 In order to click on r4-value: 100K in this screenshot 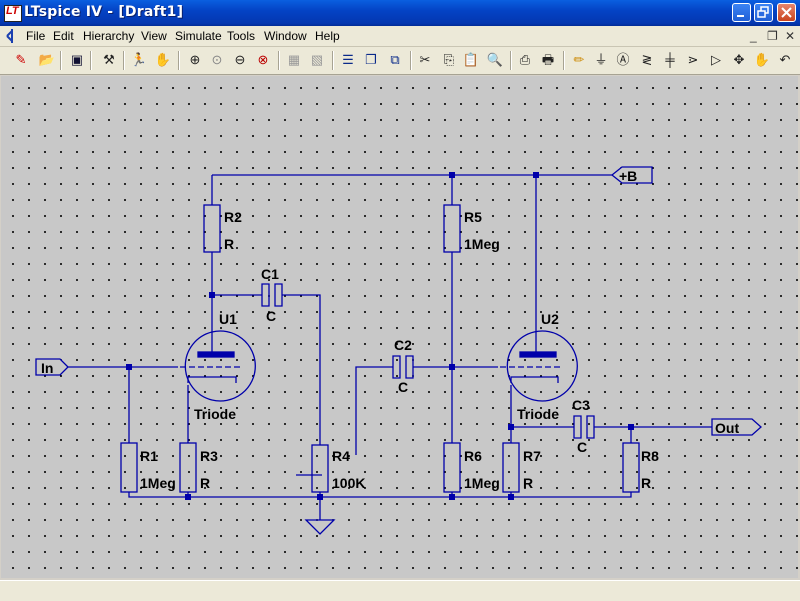, I will do `click(348, 483)`.